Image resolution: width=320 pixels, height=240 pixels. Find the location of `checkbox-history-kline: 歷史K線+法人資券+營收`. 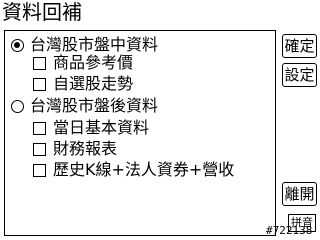

checkbox-history-kline: 歷史K線+法人資券+營收 is located at coordinates (133, 170).